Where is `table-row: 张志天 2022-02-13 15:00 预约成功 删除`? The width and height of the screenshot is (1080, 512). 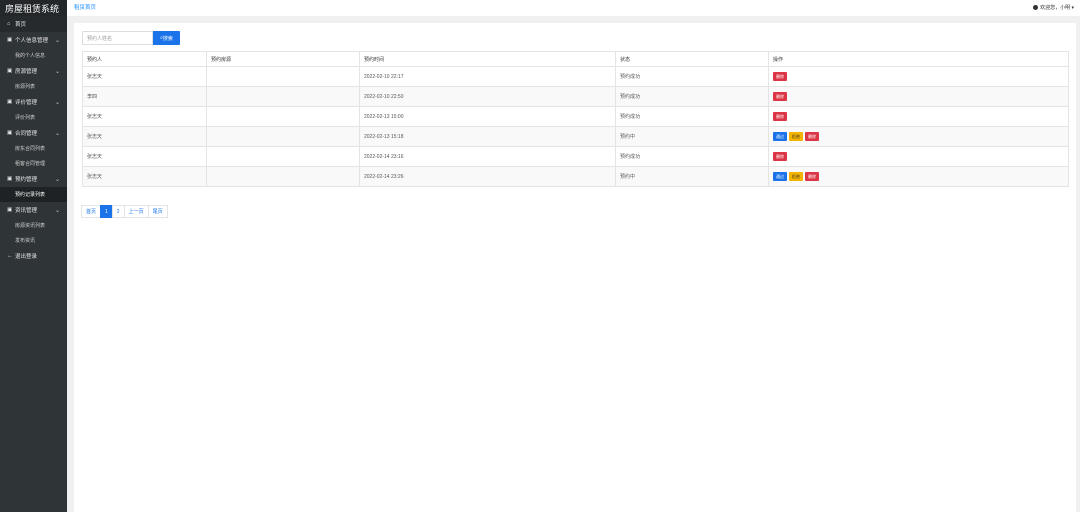 table-row: 张志天 2022-02-13 15:00 预约成功 删除 is located at coordinates (575, 116).